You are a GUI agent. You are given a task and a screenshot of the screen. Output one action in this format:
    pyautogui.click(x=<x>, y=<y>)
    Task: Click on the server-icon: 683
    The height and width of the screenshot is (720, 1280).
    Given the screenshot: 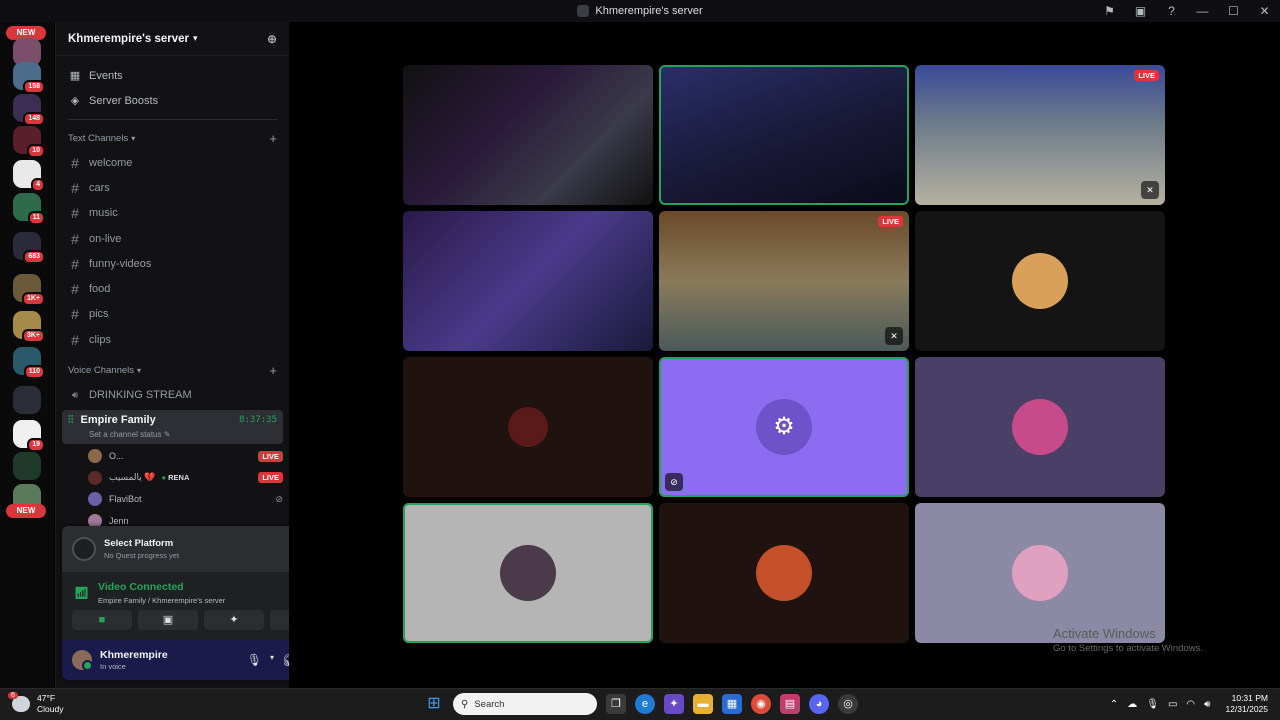 What is the action you would take?
    pyautogui.click(x=29, y=248)
    